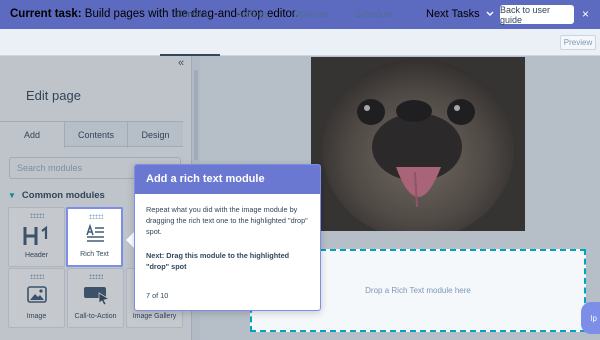 This screenshot has height=340, width=600. I want to click on help-button: lp, so click(590, 318).